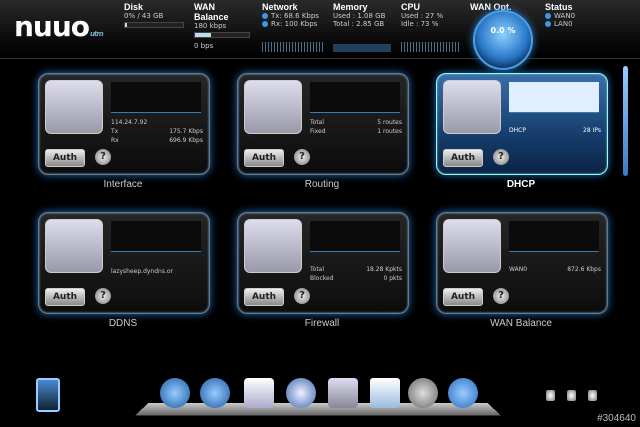  What do you see at coordinates (210, 26) in the screenshot?
I see `wan-balance-value: 180 kbps` at bounding box center [210, 26].